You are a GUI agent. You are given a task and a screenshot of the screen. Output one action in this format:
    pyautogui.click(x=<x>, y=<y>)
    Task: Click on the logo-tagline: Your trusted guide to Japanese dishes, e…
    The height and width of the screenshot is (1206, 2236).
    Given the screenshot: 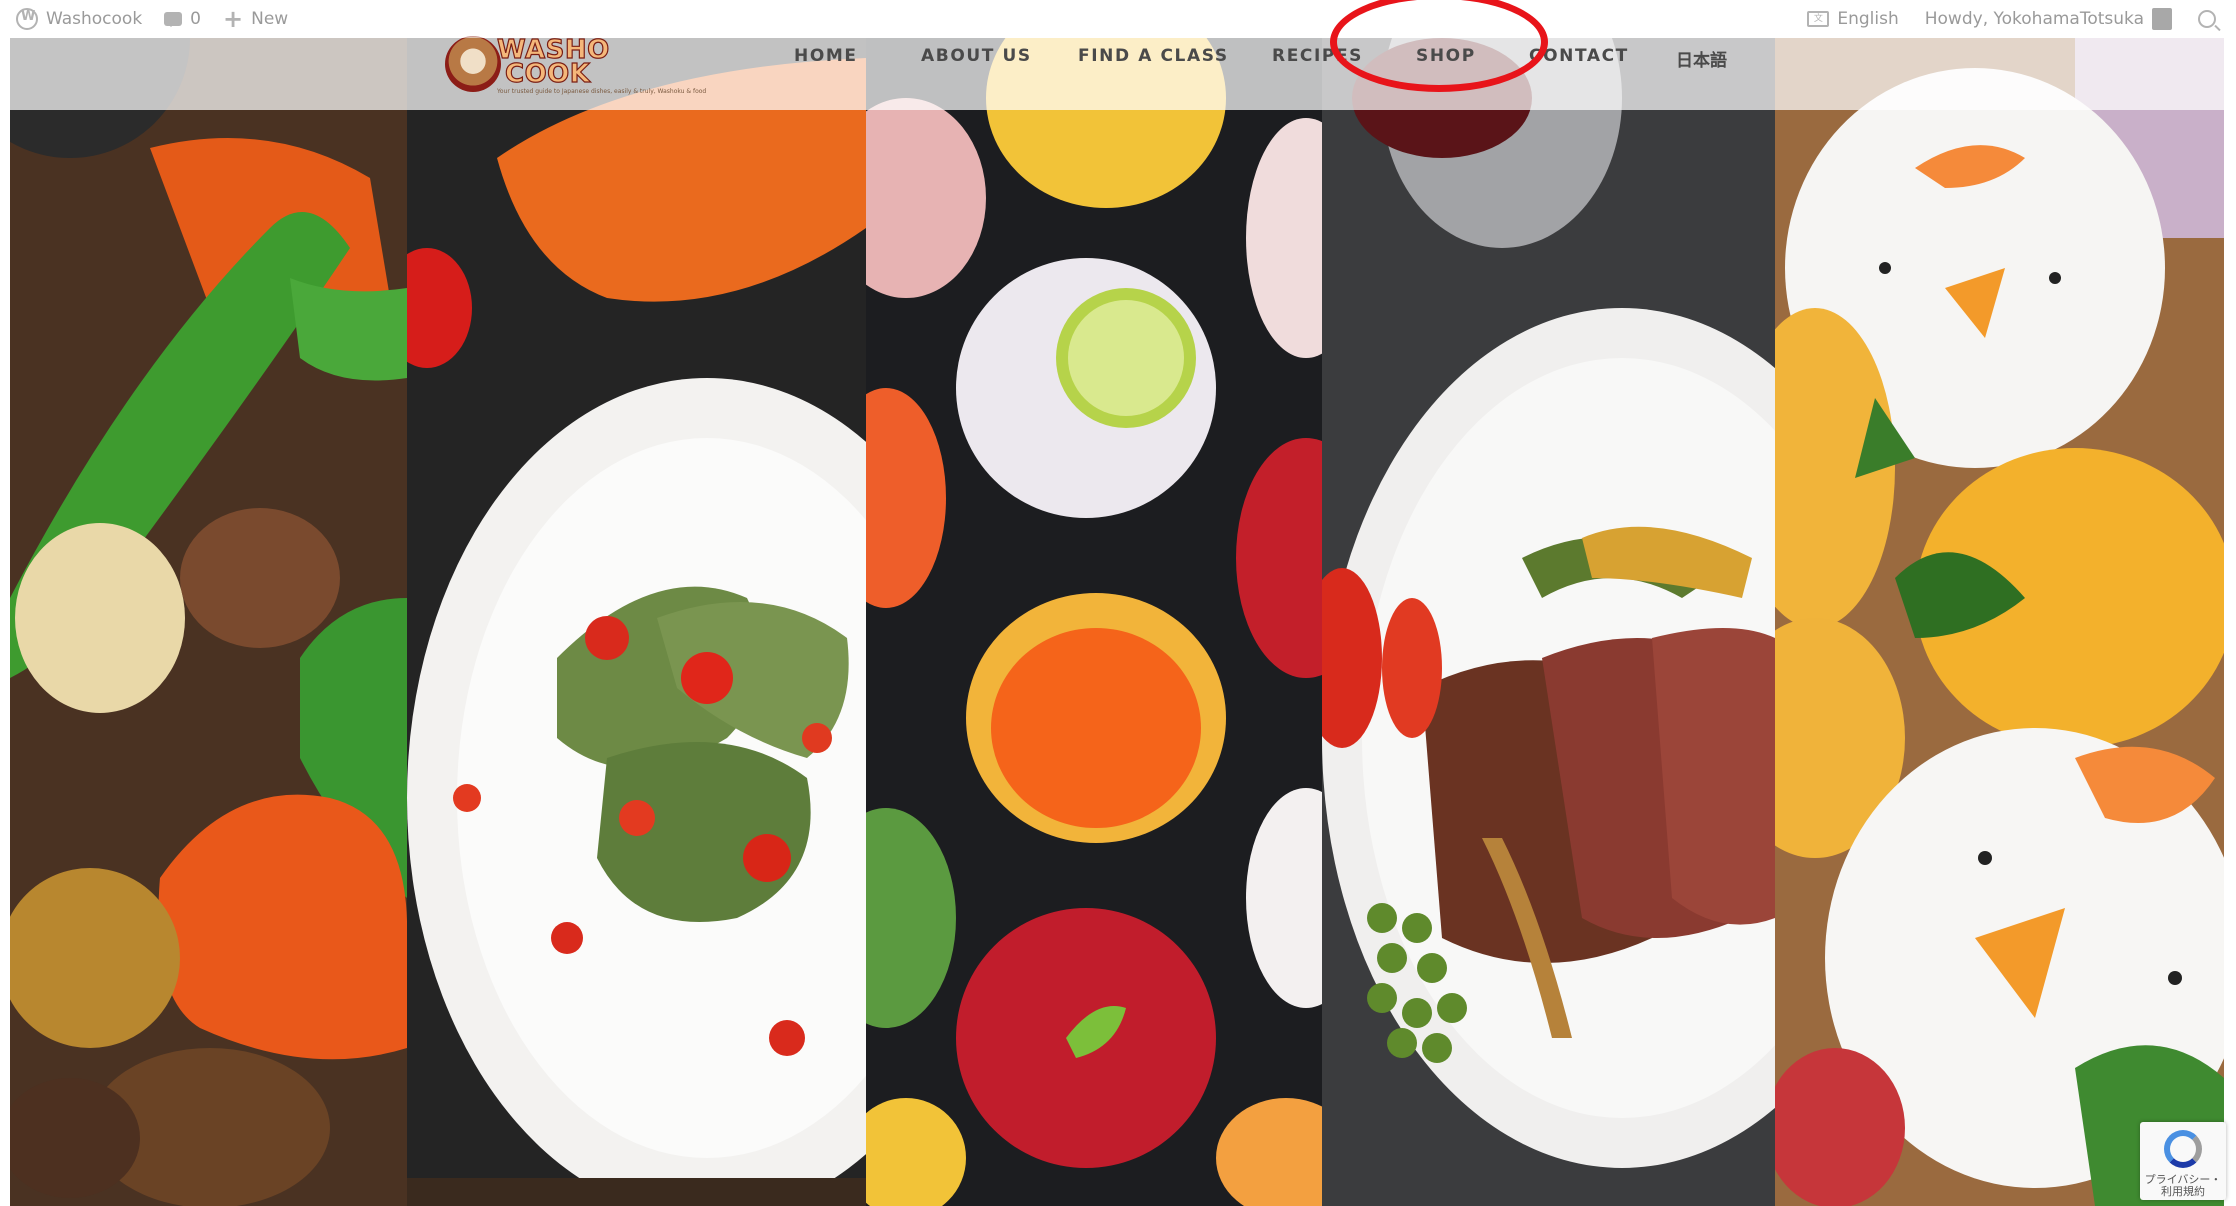 What is the action you would take?
    pyautogui.click(x=602, y=91)
    